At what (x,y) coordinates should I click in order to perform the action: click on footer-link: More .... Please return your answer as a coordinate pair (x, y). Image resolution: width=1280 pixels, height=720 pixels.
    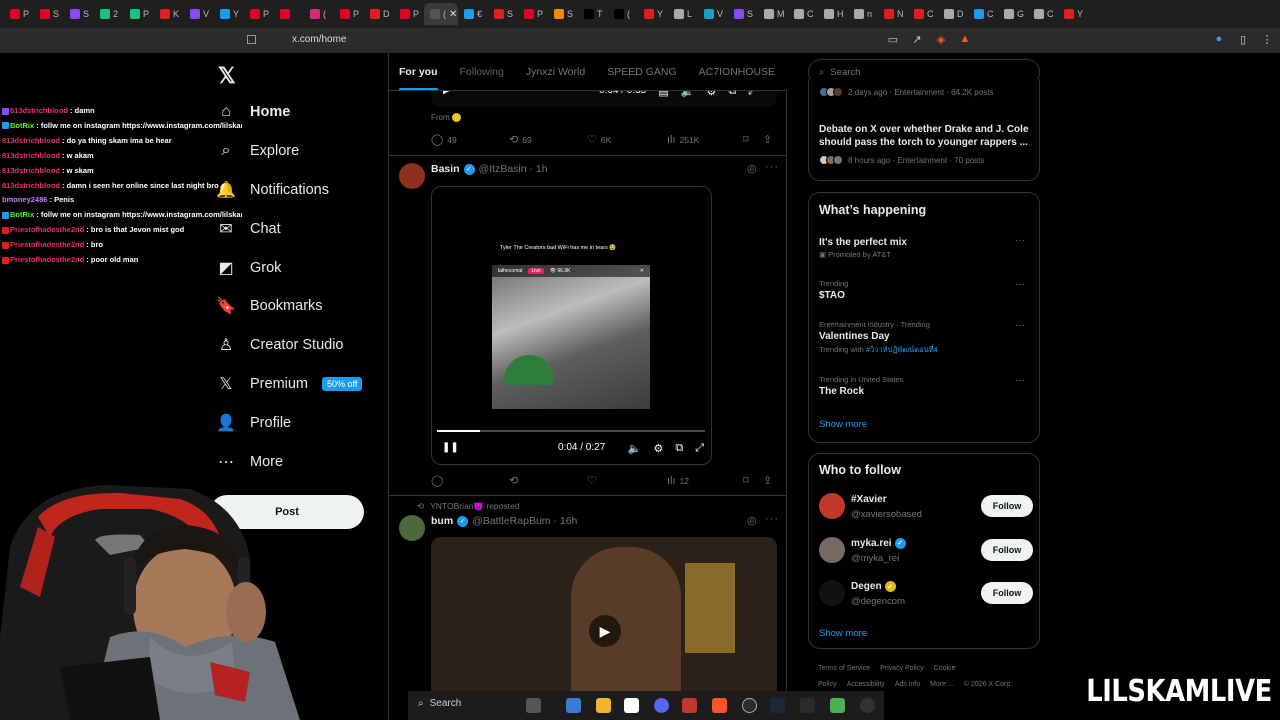
    Looking at the image, I should click on (942, 684).